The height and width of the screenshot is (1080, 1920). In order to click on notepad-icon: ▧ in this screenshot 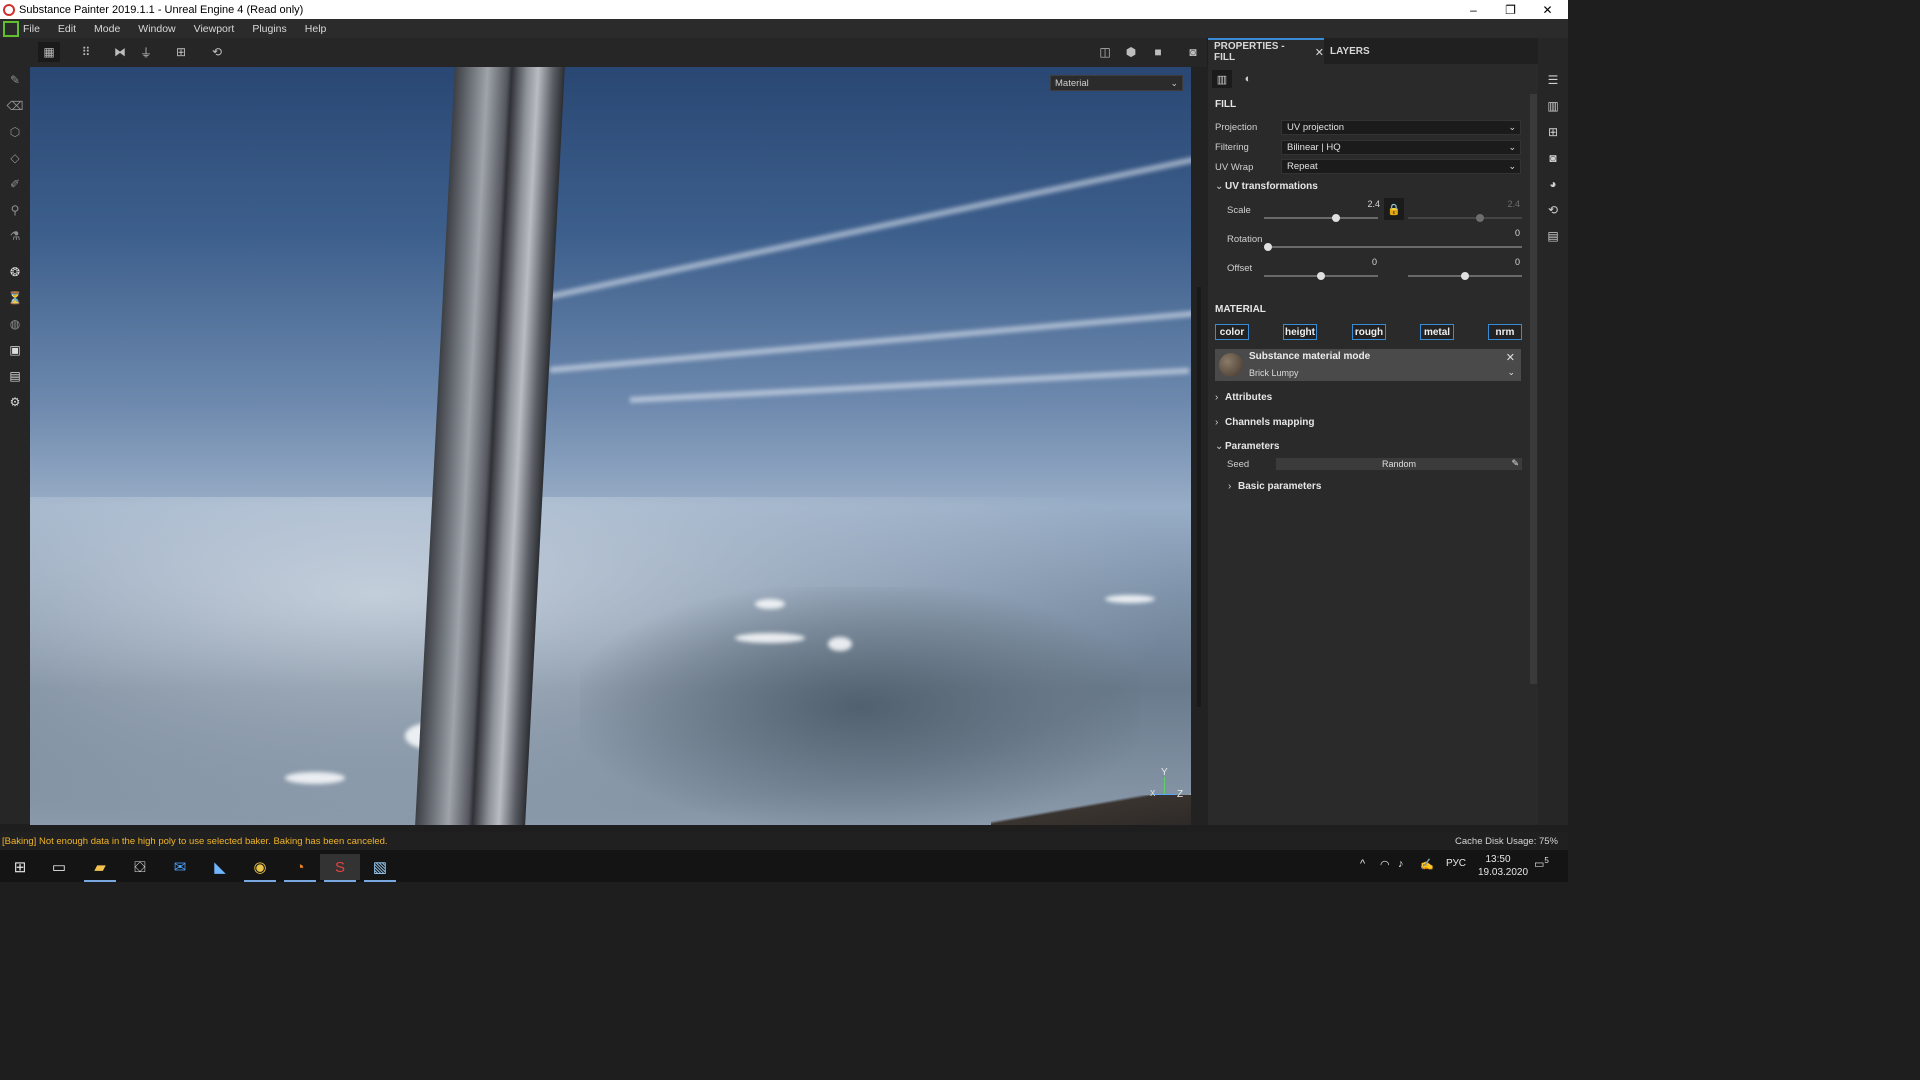, I will do `click(380, 868)`.